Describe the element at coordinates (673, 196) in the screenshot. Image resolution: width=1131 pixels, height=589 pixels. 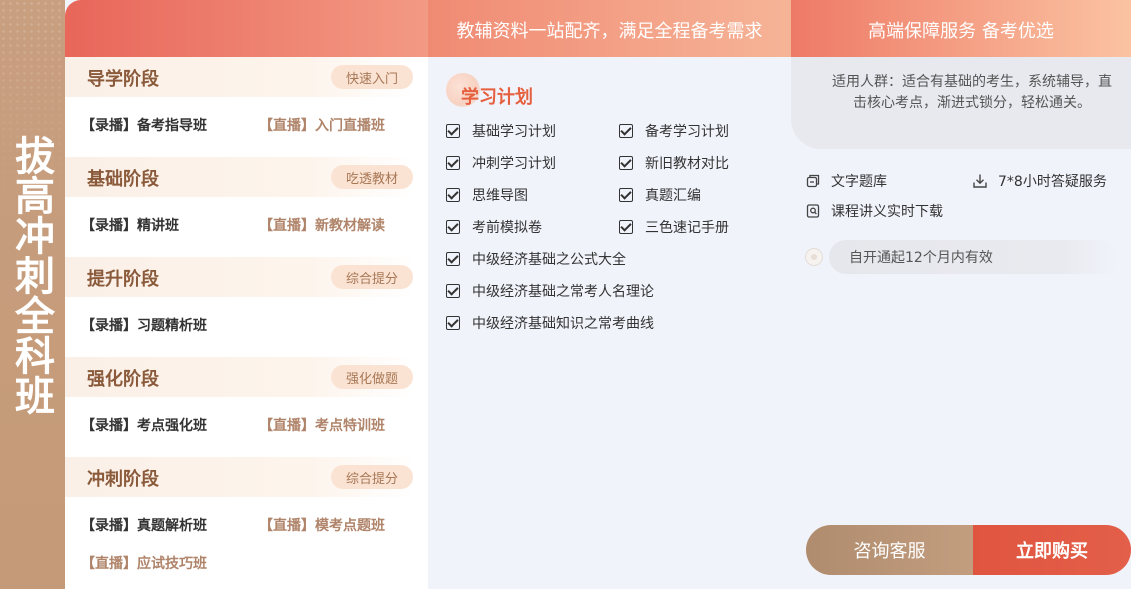
I see `plan-item-label: 真题汇编` at that location.